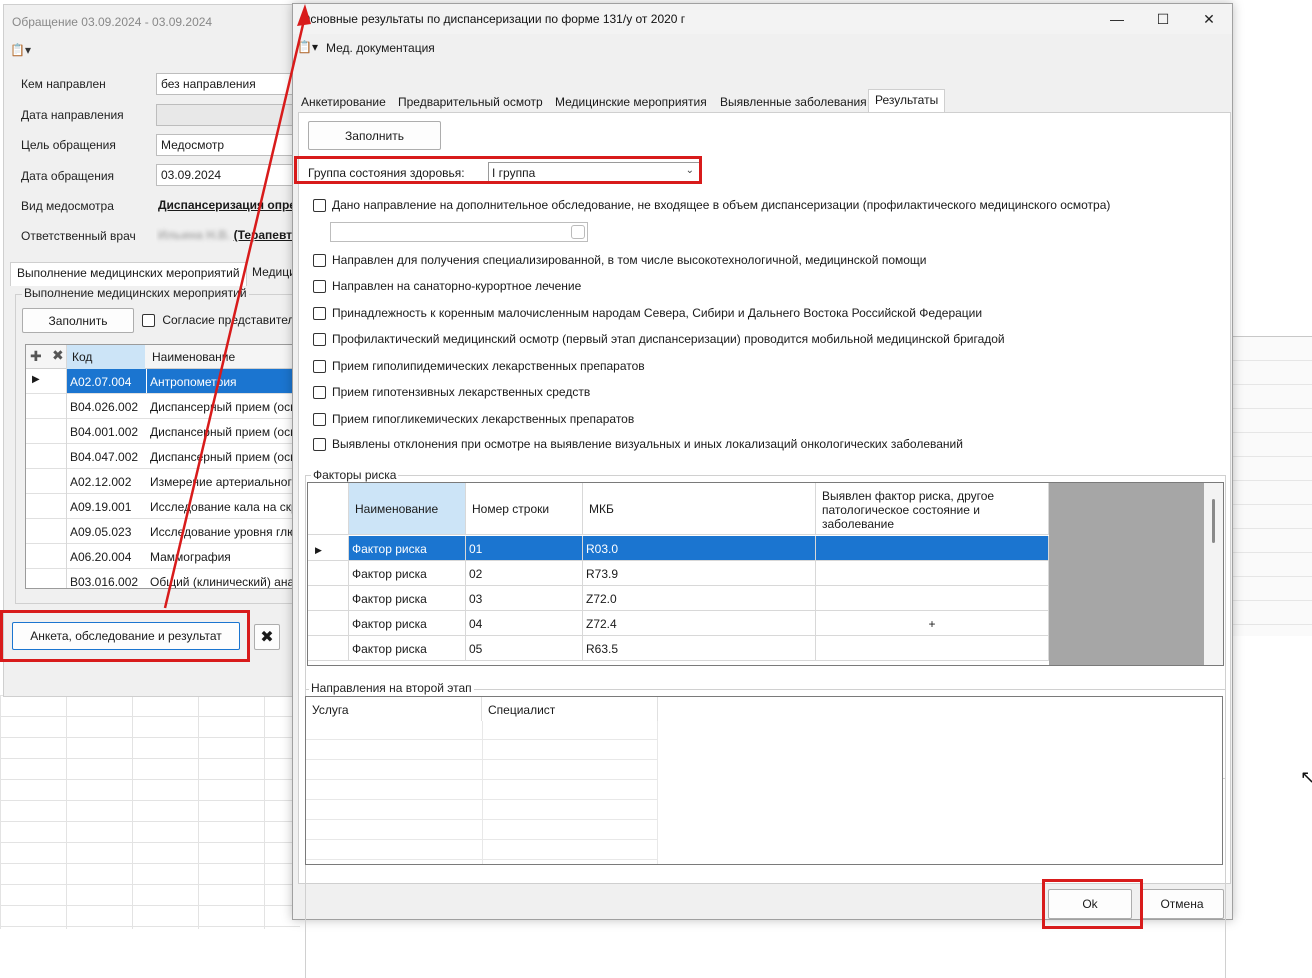 This screenshot has height=978, width=1312. What do you see at coordinates (224, 357) in the screenshot?
I see `name-column-header: Наименование` at bounding box center [224, 357].